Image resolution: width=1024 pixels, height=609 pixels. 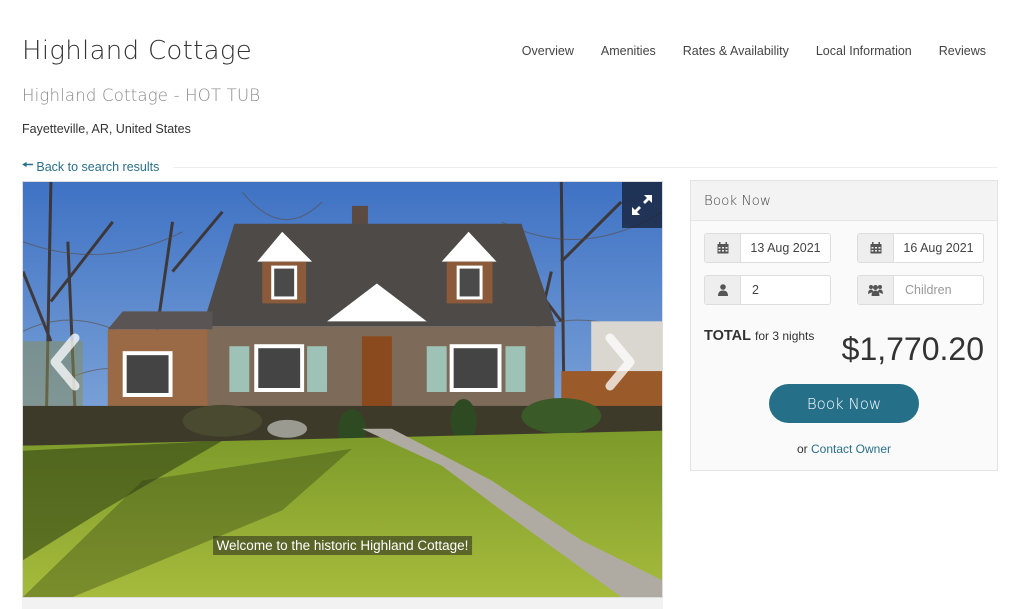 I want to click on expand-button, so click(x=642, y=205).